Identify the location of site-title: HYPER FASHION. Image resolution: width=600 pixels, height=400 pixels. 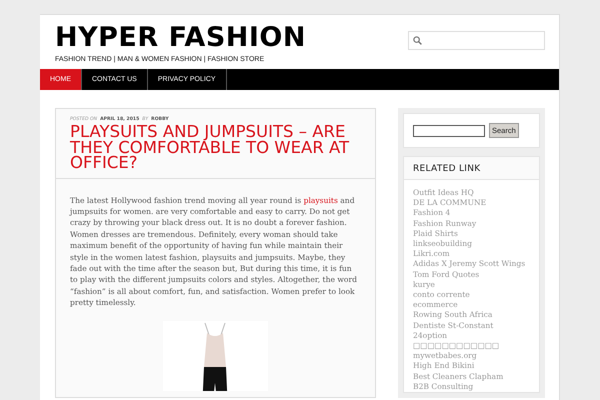
(180, 38).